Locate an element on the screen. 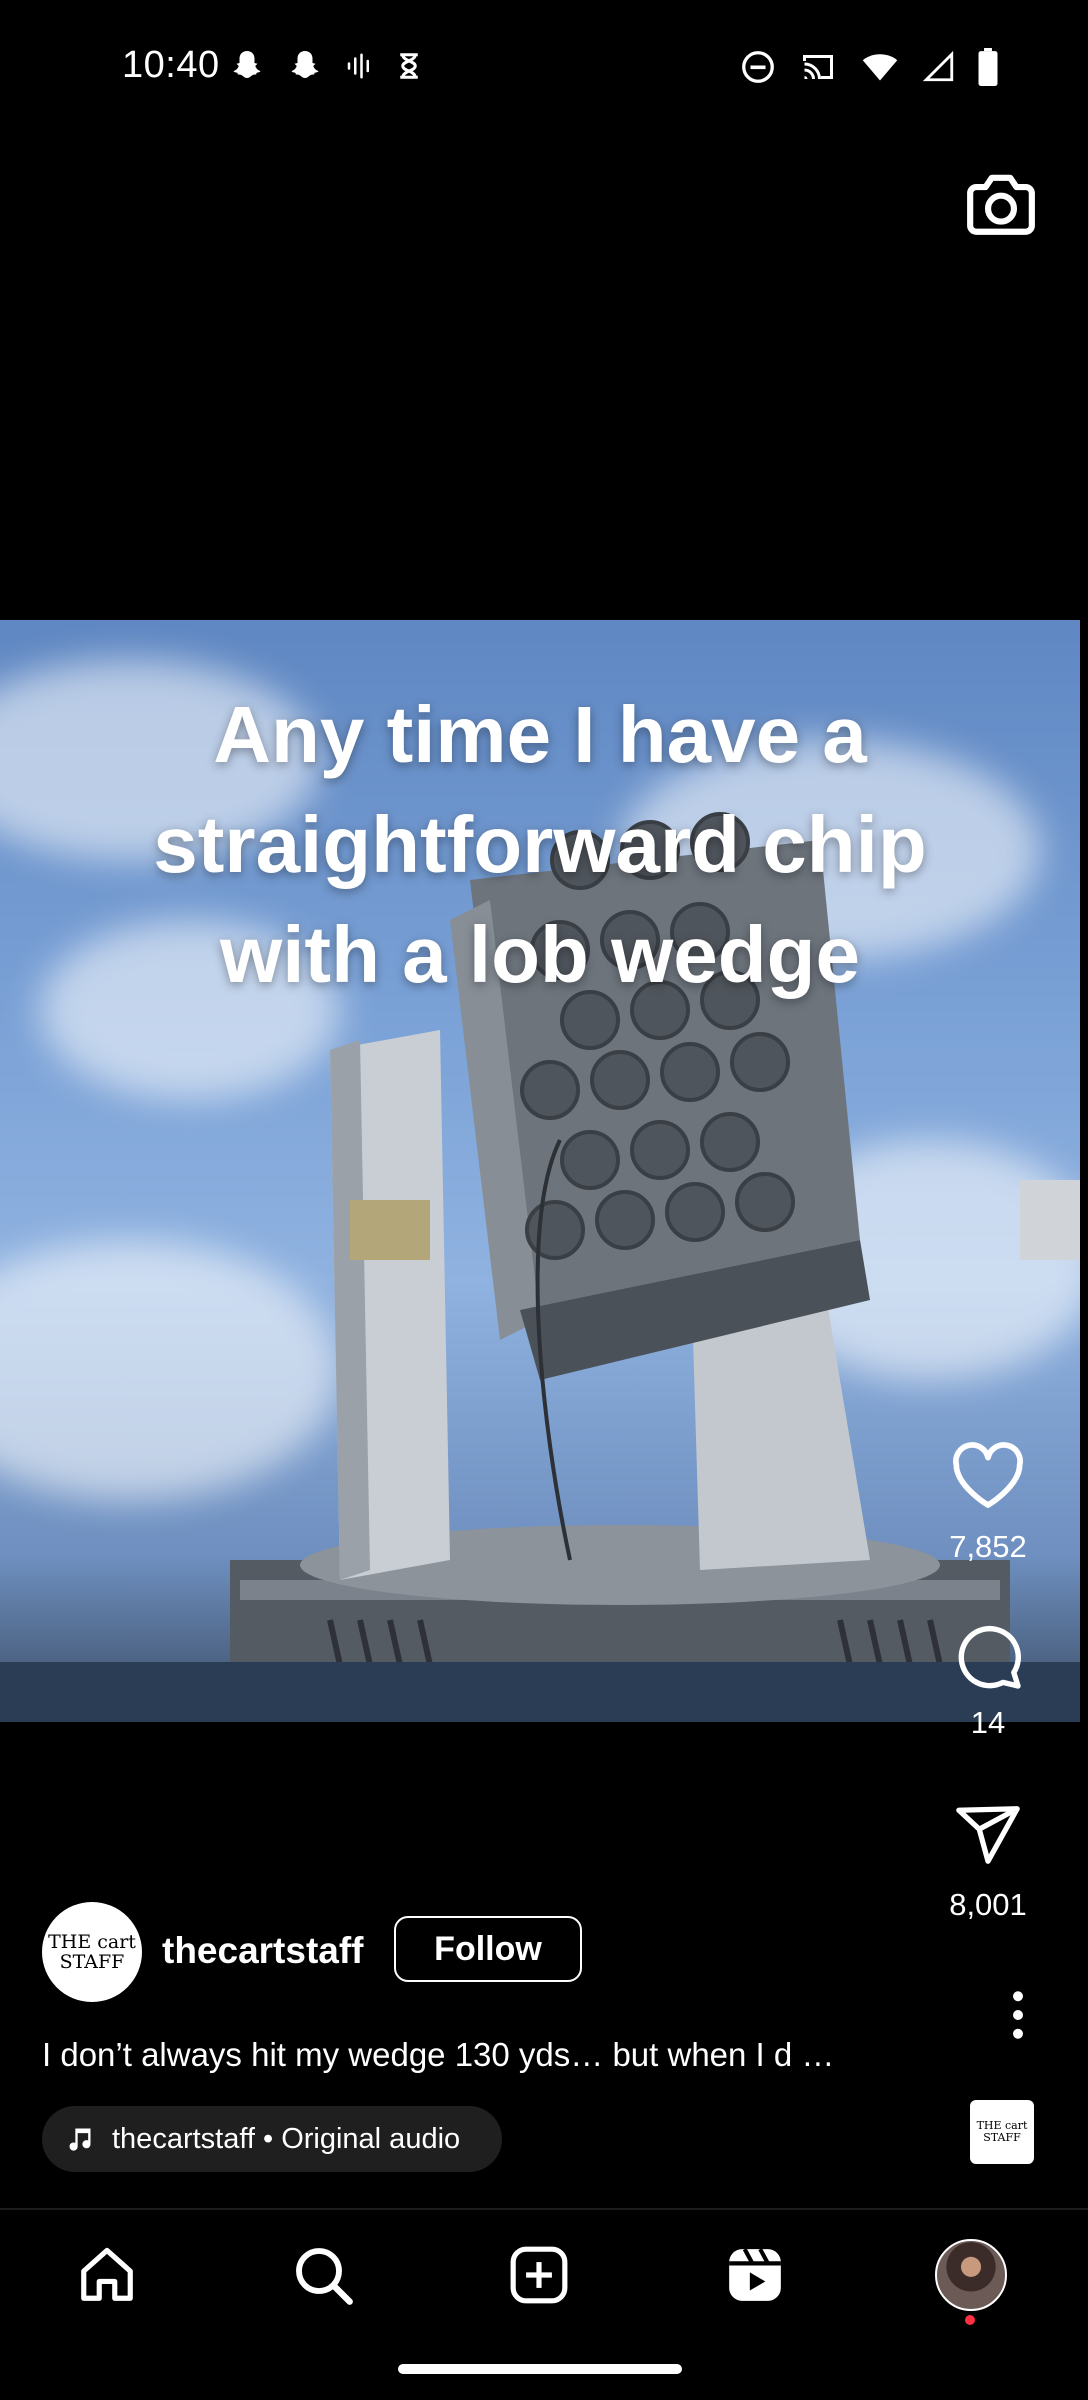 The image size is (1088, 2400). profile-avatar is located at coordinates (971, 2275).